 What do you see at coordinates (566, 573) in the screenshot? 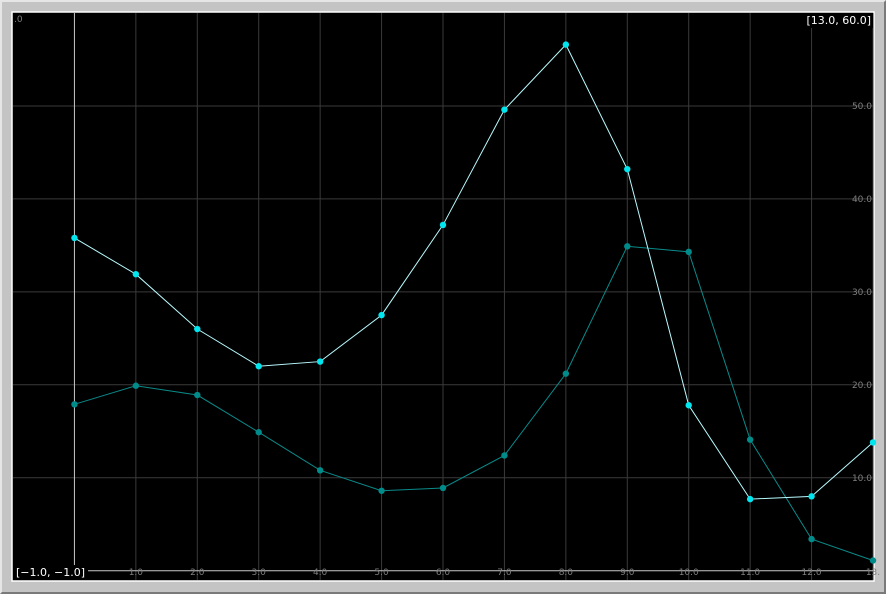
I see `x-tick-label: 8.0` at bounding box center [566, 573].